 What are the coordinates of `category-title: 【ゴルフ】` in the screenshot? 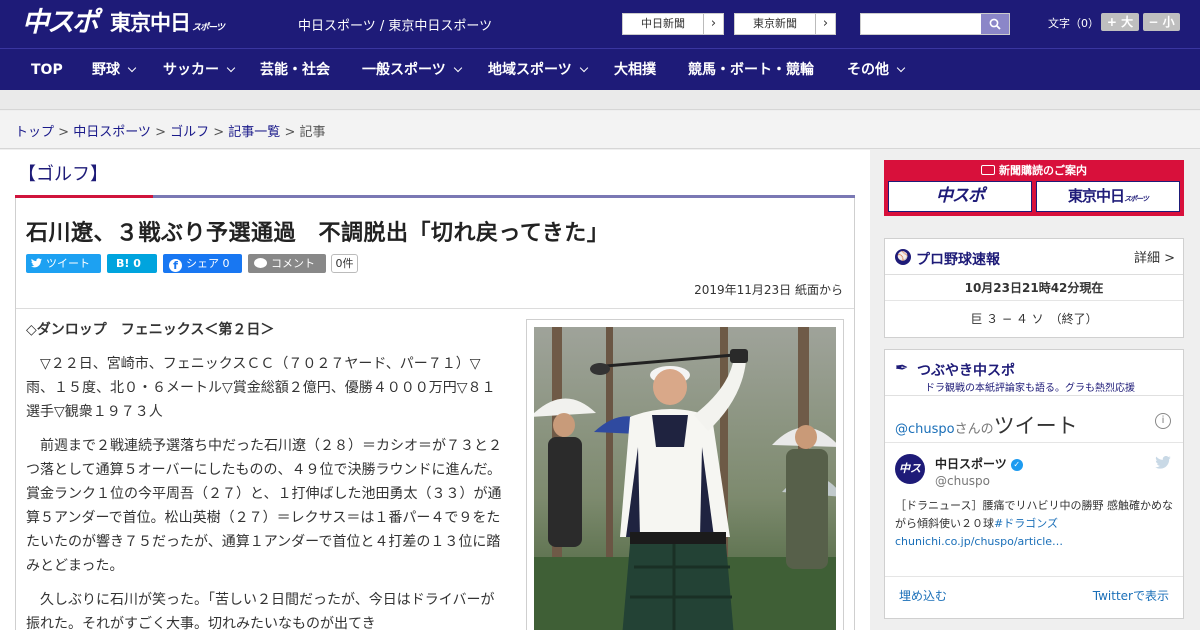 It's located at (63, 174).